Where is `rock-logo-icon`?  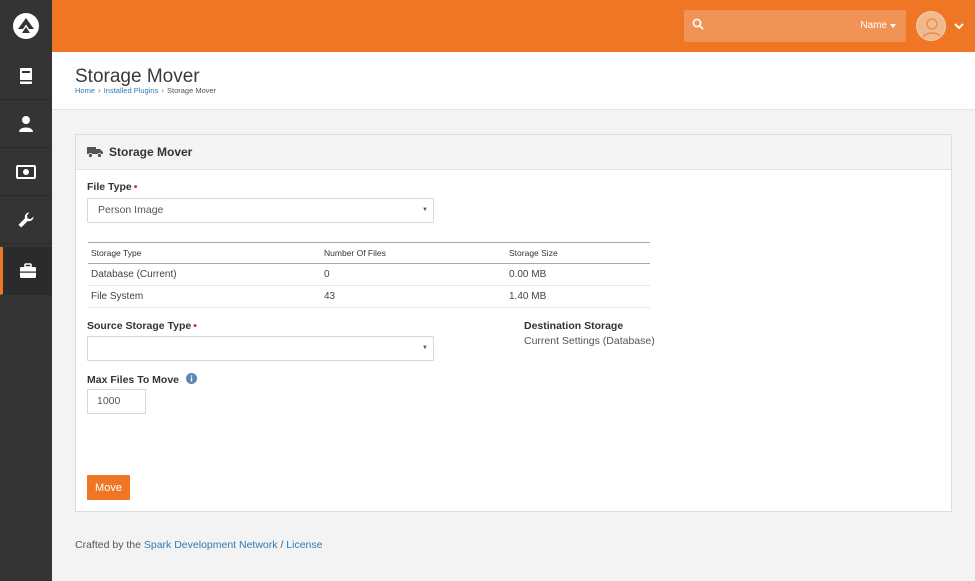
rock-logo-icon is located at coordinates (26, 26).